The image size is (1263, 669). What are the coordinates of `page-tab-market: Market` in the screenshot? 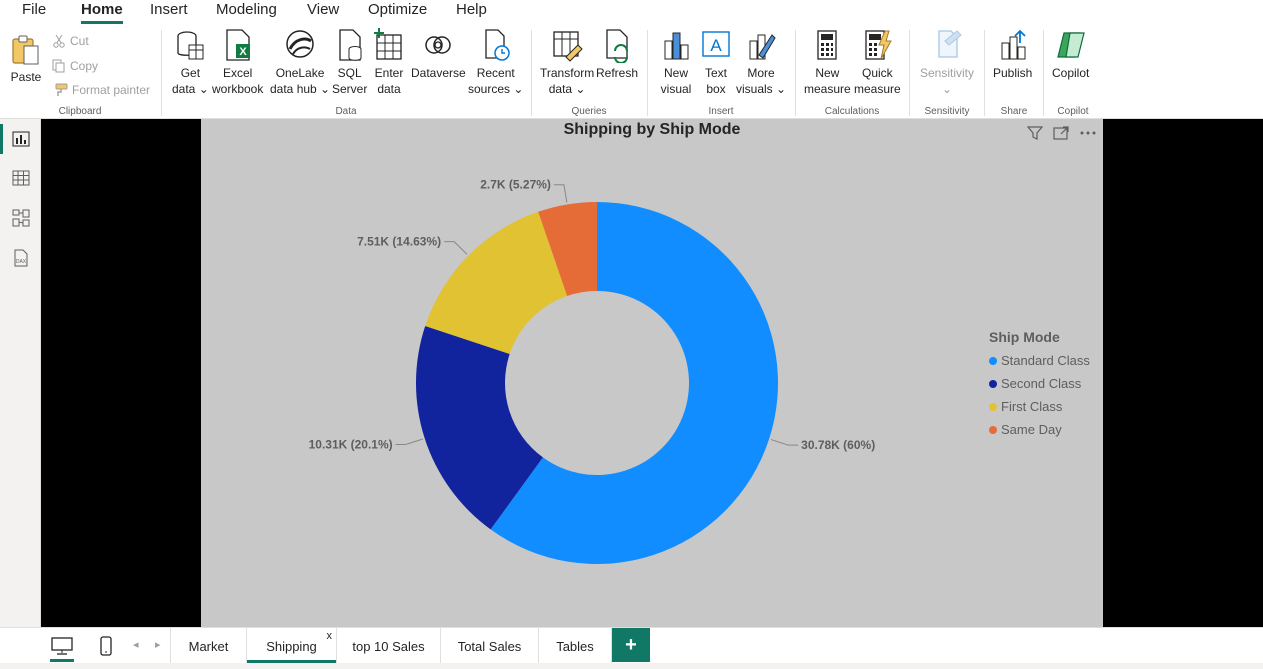 It's located at (208, 646).